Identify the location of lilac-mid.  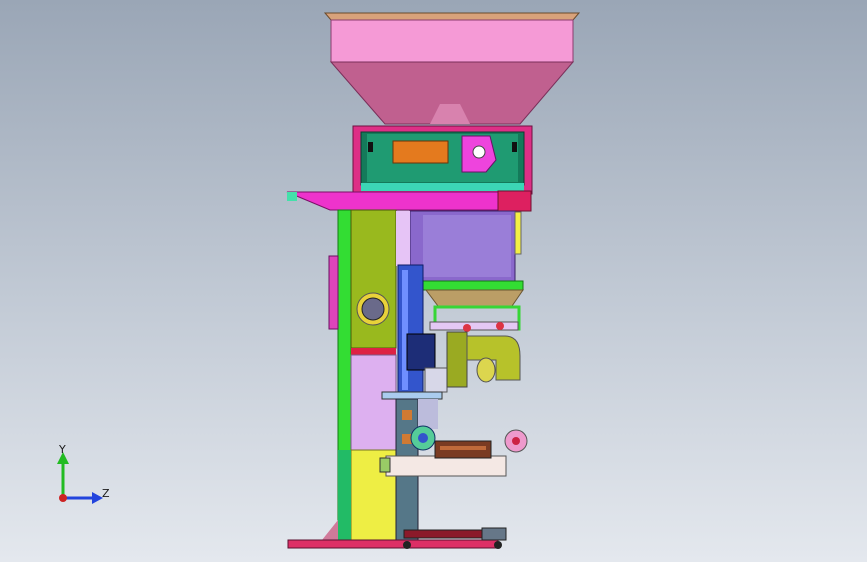
(403, 238).